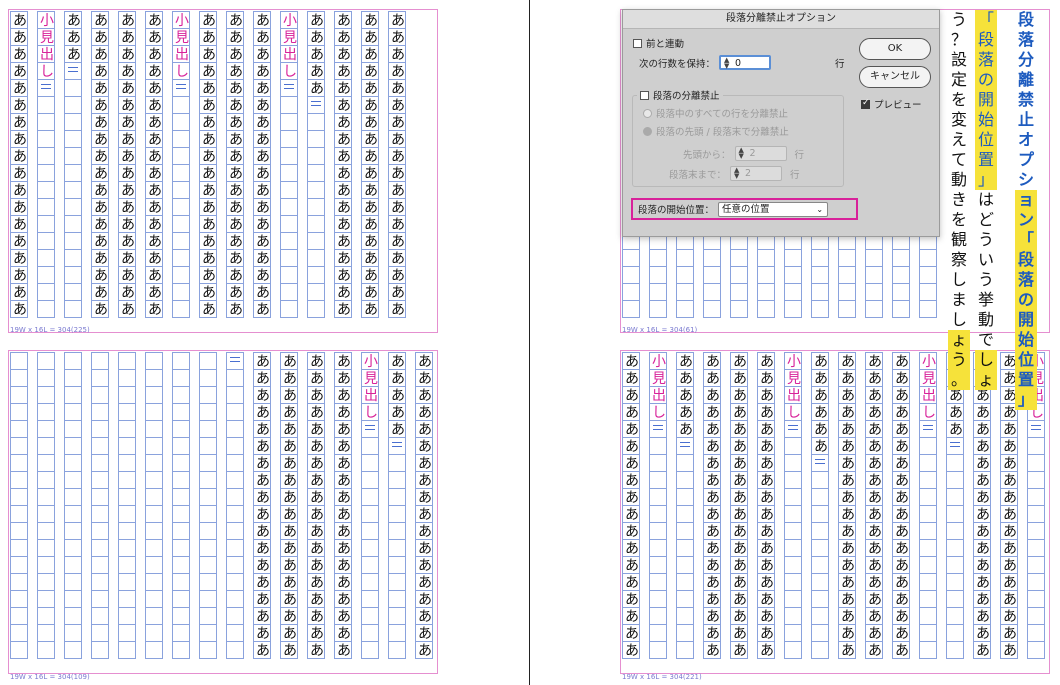 This screenshot has width=1060, height=685. I want to click on cancel-button: キャンセル, so click(895, 77).